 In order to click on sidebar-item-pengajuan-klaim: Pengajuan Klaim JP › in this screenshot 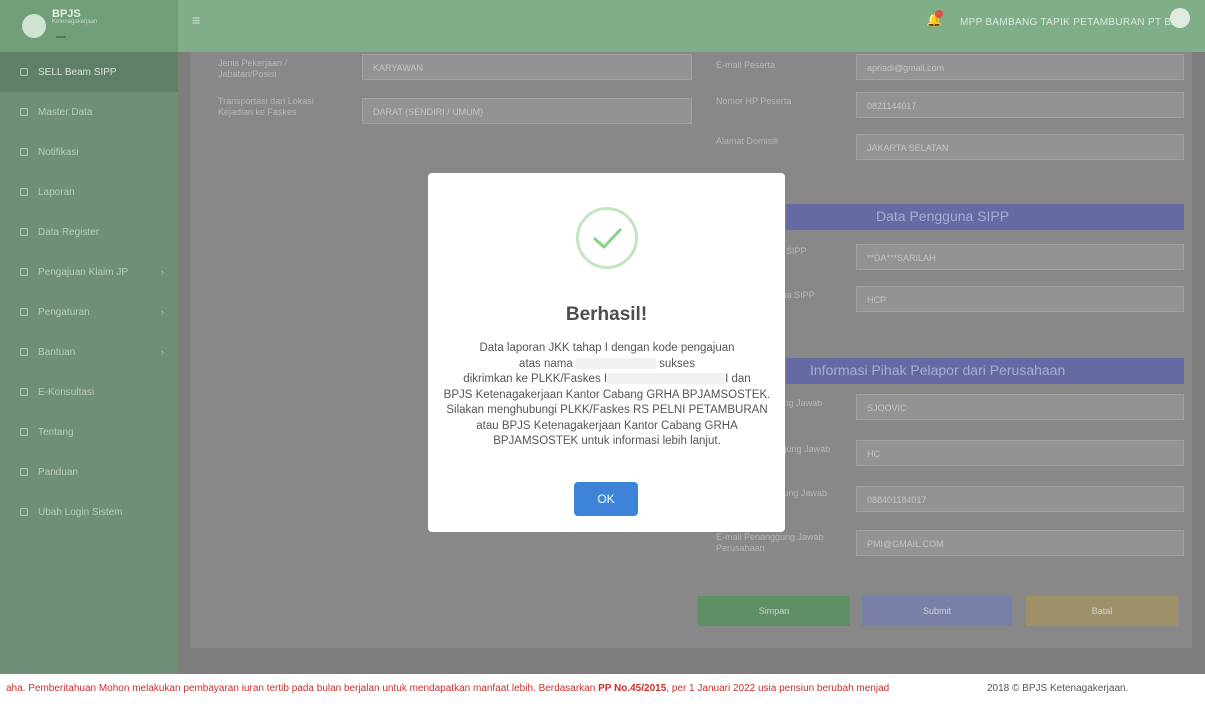, I will do `click(89, 272)`.